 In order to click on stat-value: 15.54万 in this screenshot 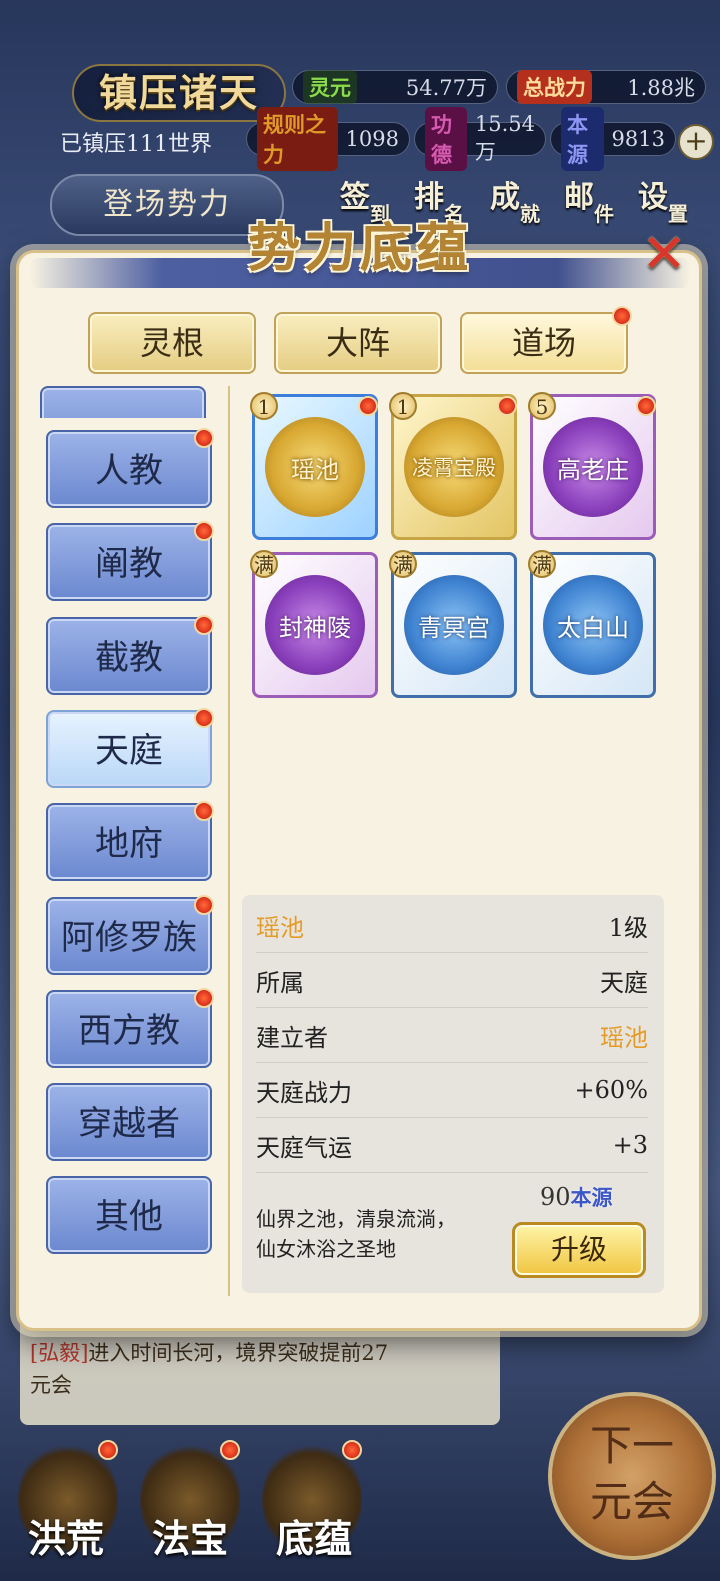, I will do `click(504, 138)`.